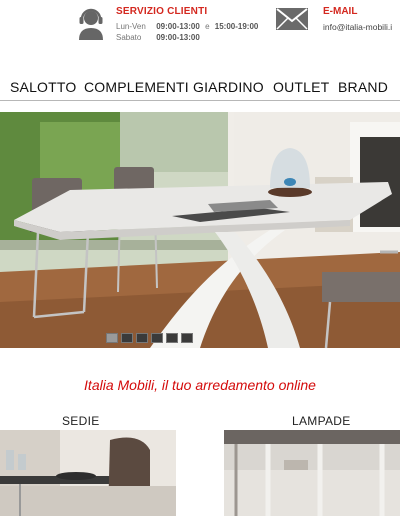 This screenshot has height=516, width=400. I want to click on category-image-lampade, so click(312, 473).